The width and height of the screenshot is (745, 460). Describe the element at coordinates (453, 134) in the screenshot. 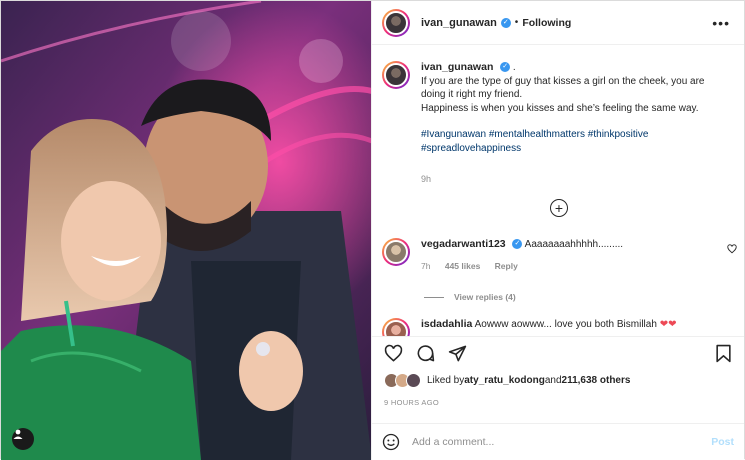

I see `hashtag-link: #Ivangunawan` at that location.